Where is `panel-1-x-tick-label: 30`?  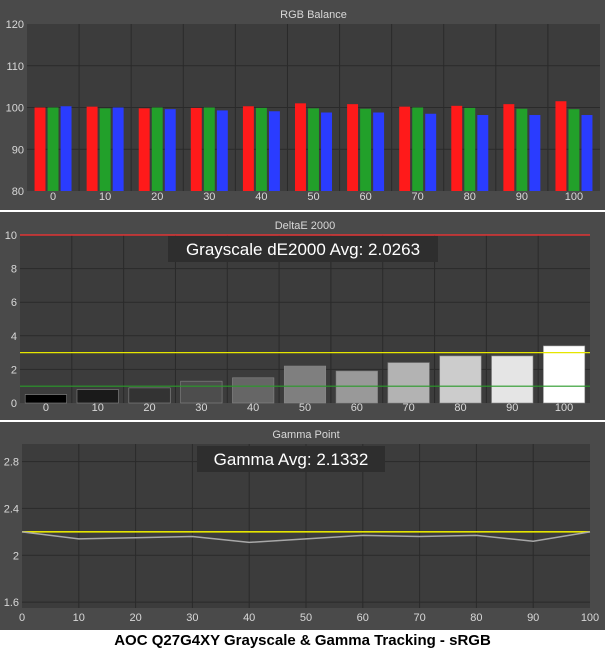 panel-1-x-tick-label: 30 is located at coordinates (209, 197).